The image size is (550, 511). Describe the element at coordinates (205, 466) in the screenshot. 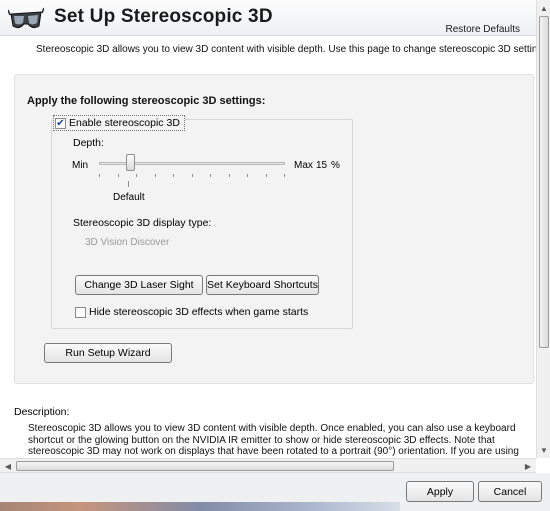

I see `horizontal-scroll-thumb` at that location.